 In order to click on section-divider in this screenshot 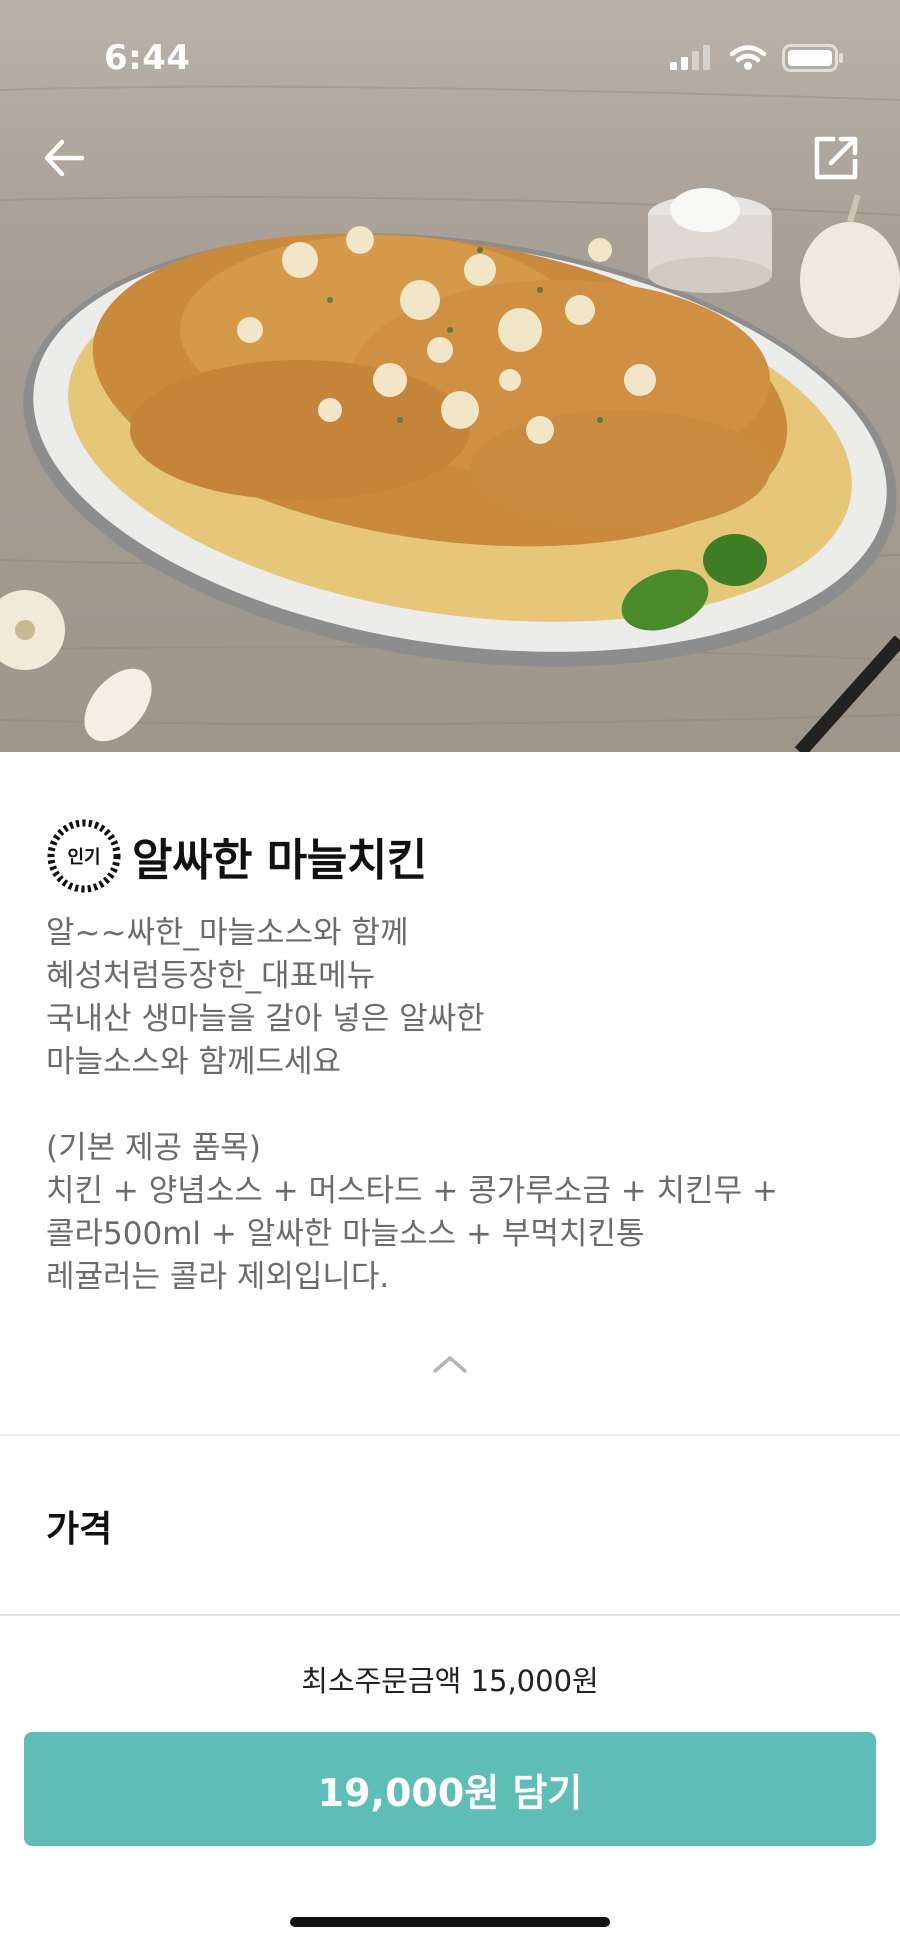, I will do `click(450, 1435)`.